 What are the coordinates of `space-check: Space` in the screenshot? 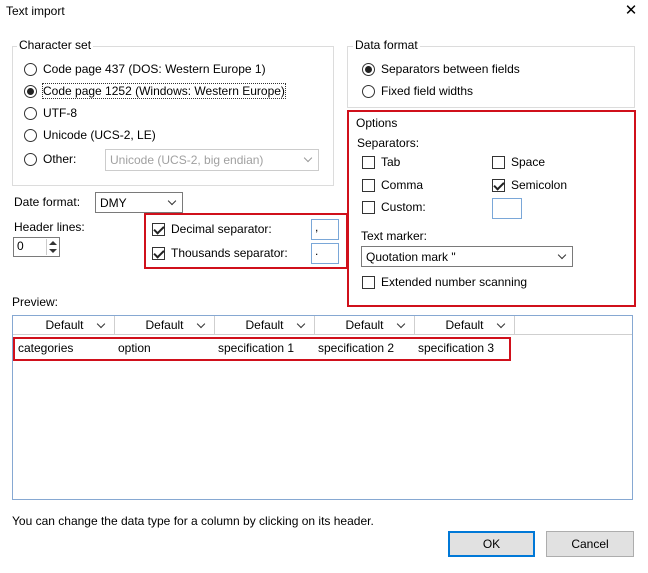 It's located at (518, 162).